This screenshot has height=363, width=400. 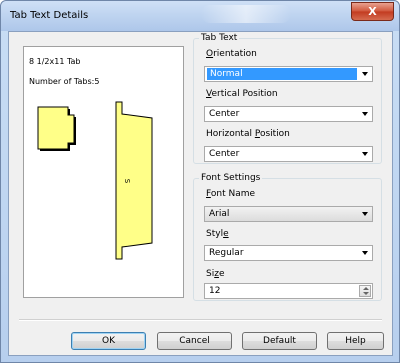 What do you see at coordinates (288, 291) in the screenshot?
I see `size-spinbox: 12` at bounding box center [288, 291].